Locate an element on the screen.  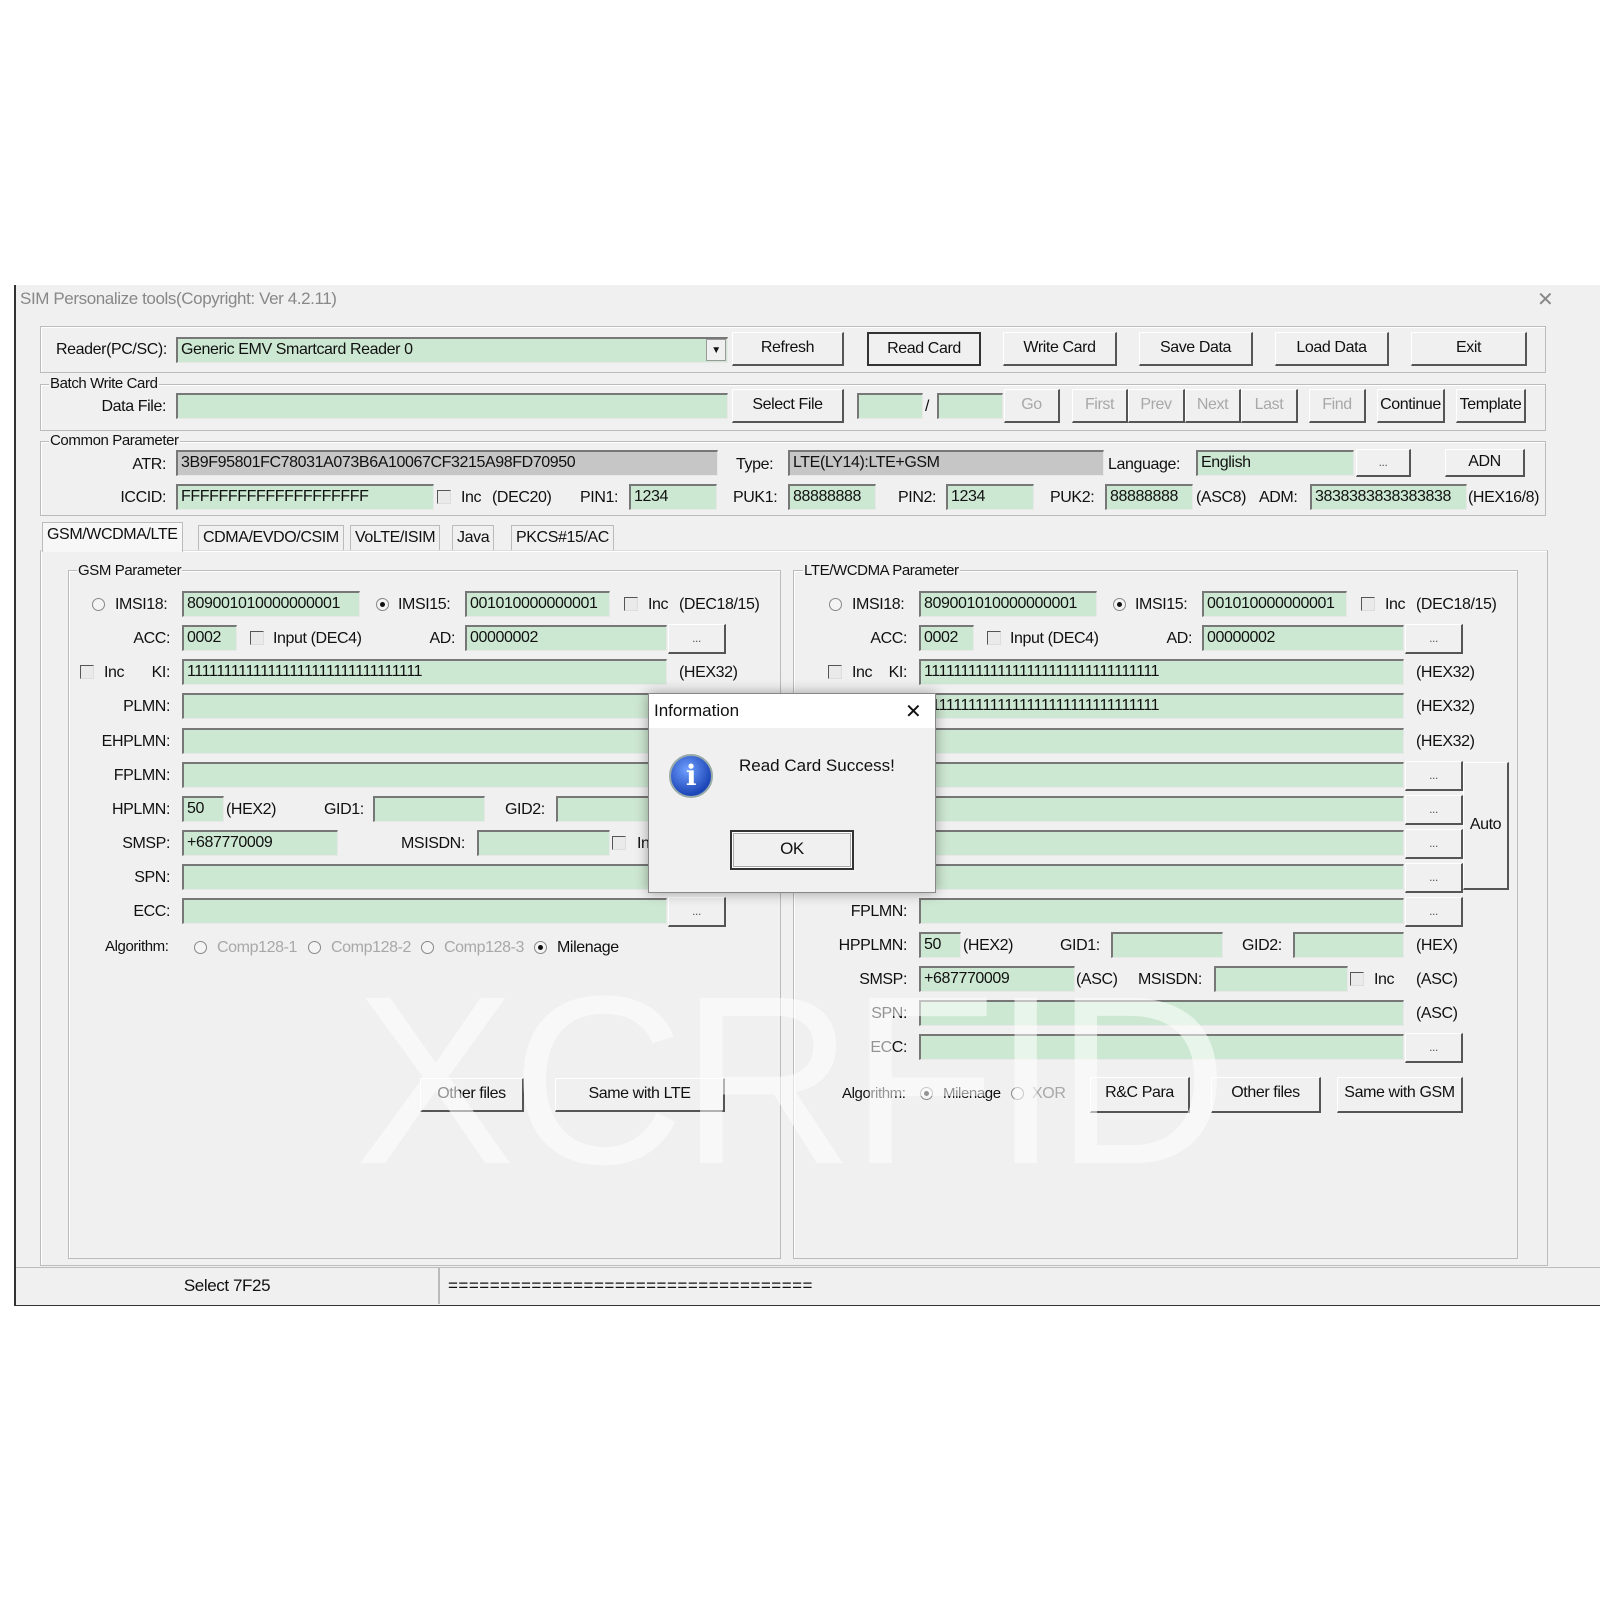
gsm-ecc-field is located at coordinates (424, 911).